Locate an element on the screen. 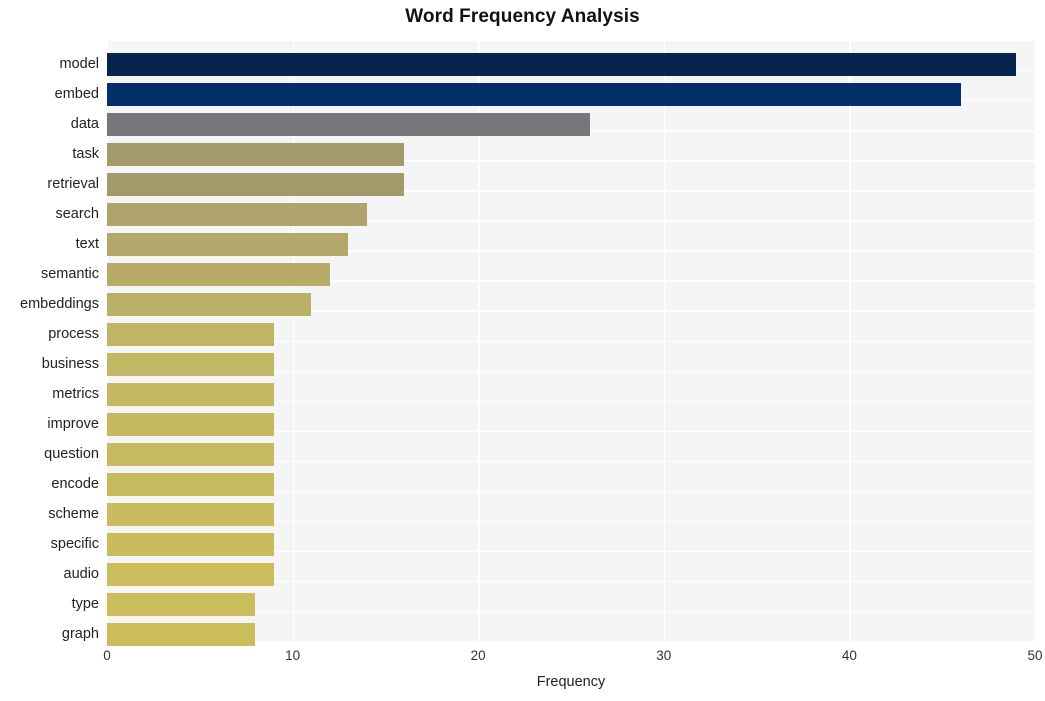  y-axis-tick-label: model is located at coordinates (79, 63).